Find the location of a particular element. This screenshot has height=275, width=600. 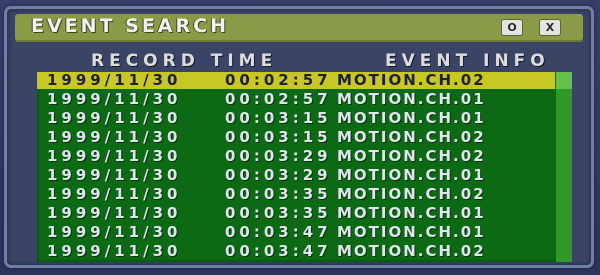

record-time-header: RECORD TIME is located at coordinates (184, 61).